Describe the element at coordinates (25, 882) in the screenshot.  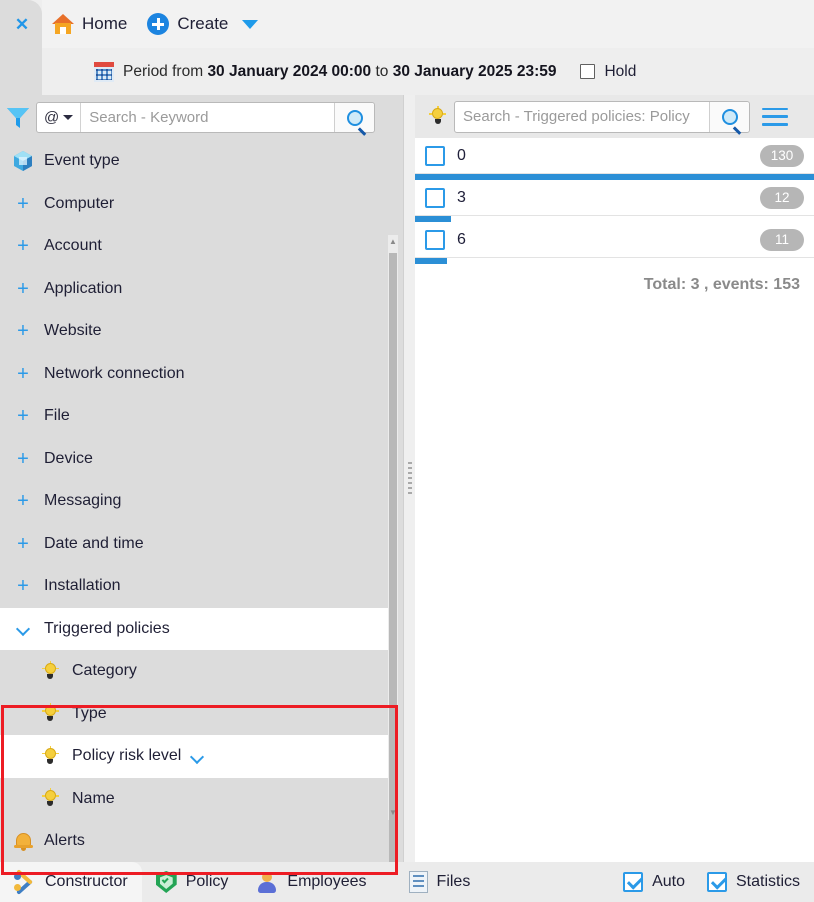
I see `tools-icon` at that location.